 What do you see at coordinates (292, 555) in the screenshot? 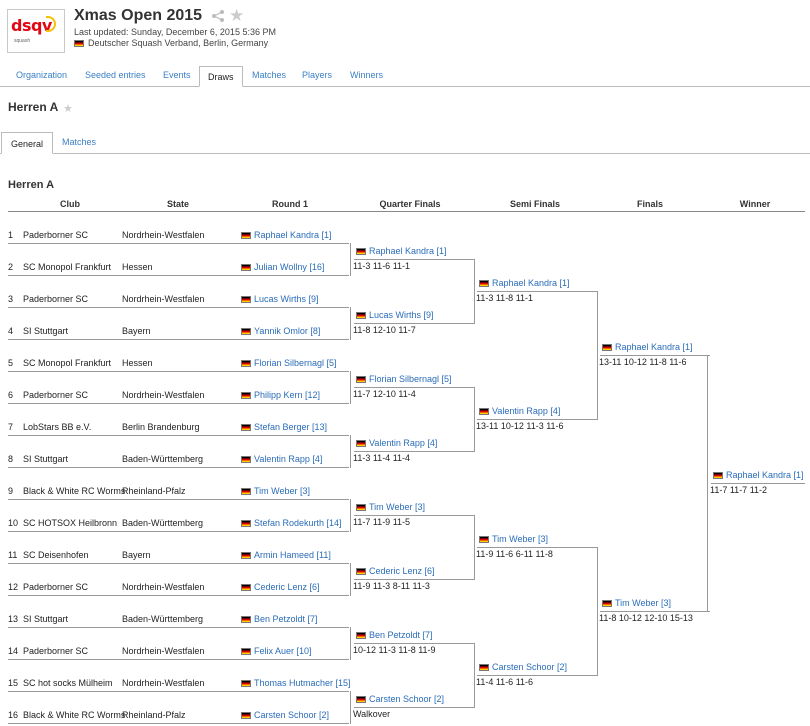
I see `round1-player-link: Armin Hameed [11]` at bounding box center [292, 555].